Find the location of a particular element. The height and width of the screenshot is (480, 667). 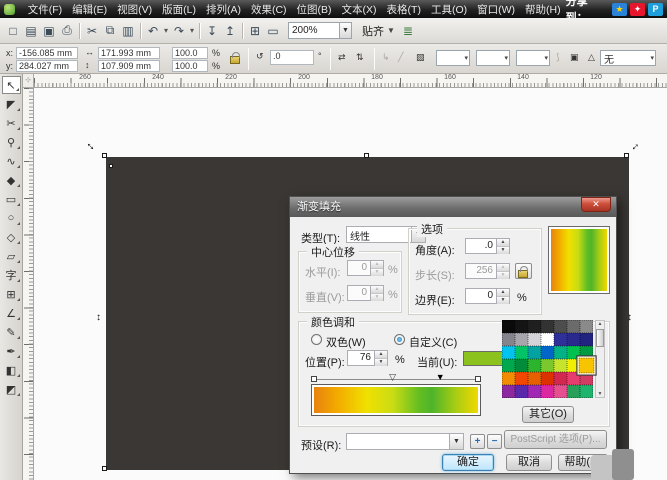

zoom-level-combo: 200% ▼ is located at coordinates (320, 30).